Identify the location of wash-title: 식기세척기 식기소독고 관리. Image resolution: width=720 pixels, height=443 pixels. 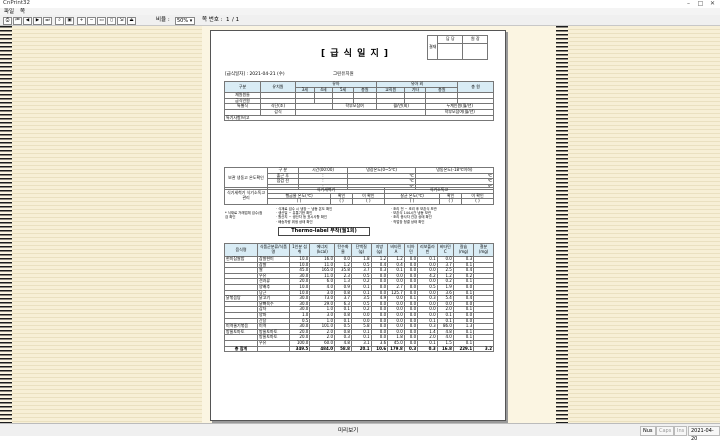
(246, 196).